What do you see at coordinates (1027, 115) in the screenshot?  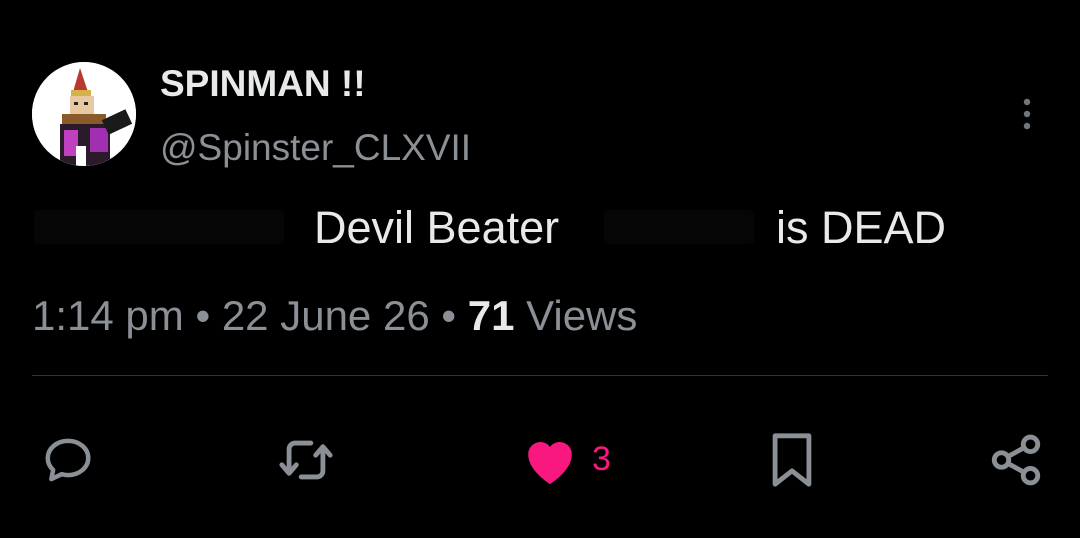 I see `more-options-icon` at bounding box center [1027, 115].